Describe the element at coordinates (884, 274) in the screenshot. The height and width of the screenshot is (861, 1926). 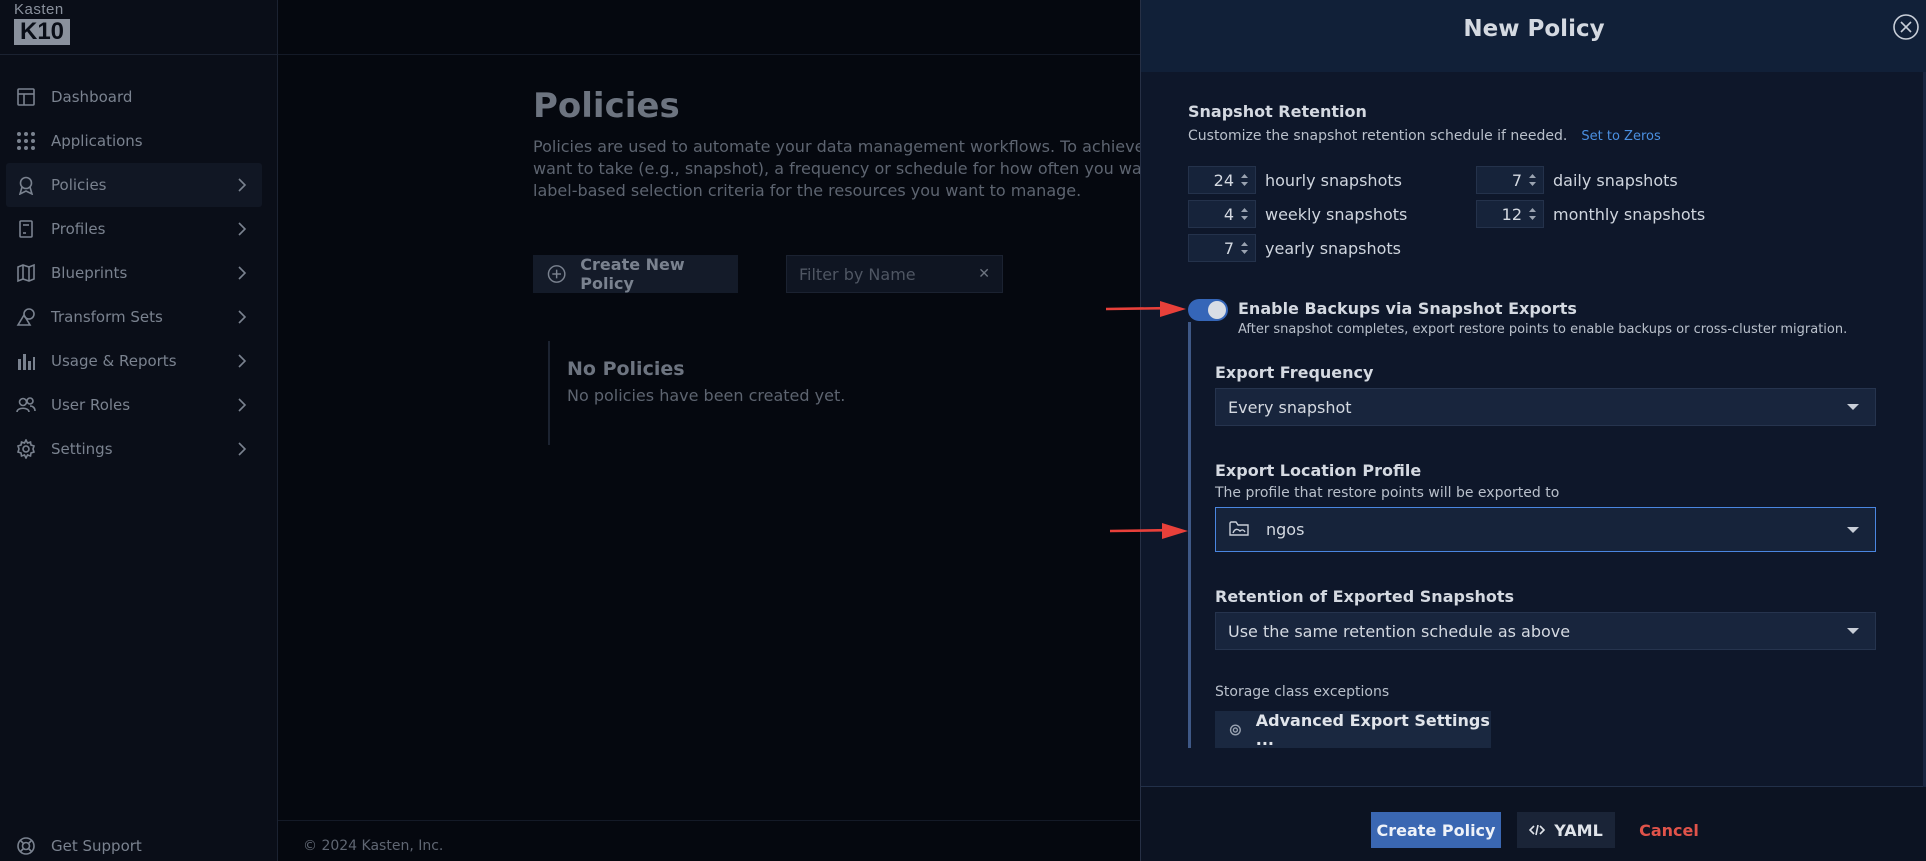
I see `filter-input` at that location.